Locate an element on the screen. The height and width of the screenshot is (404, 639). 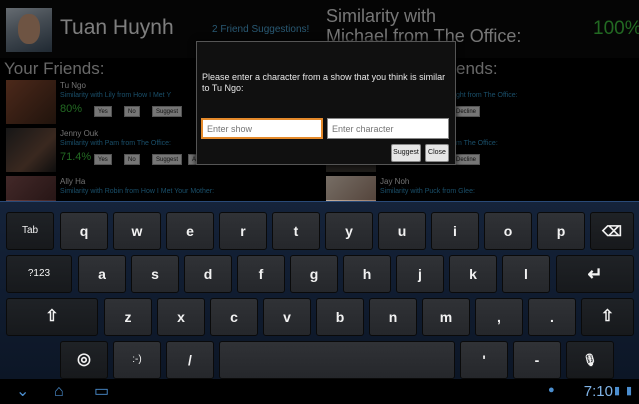
key-t: t is located at coordinates (296, 231).